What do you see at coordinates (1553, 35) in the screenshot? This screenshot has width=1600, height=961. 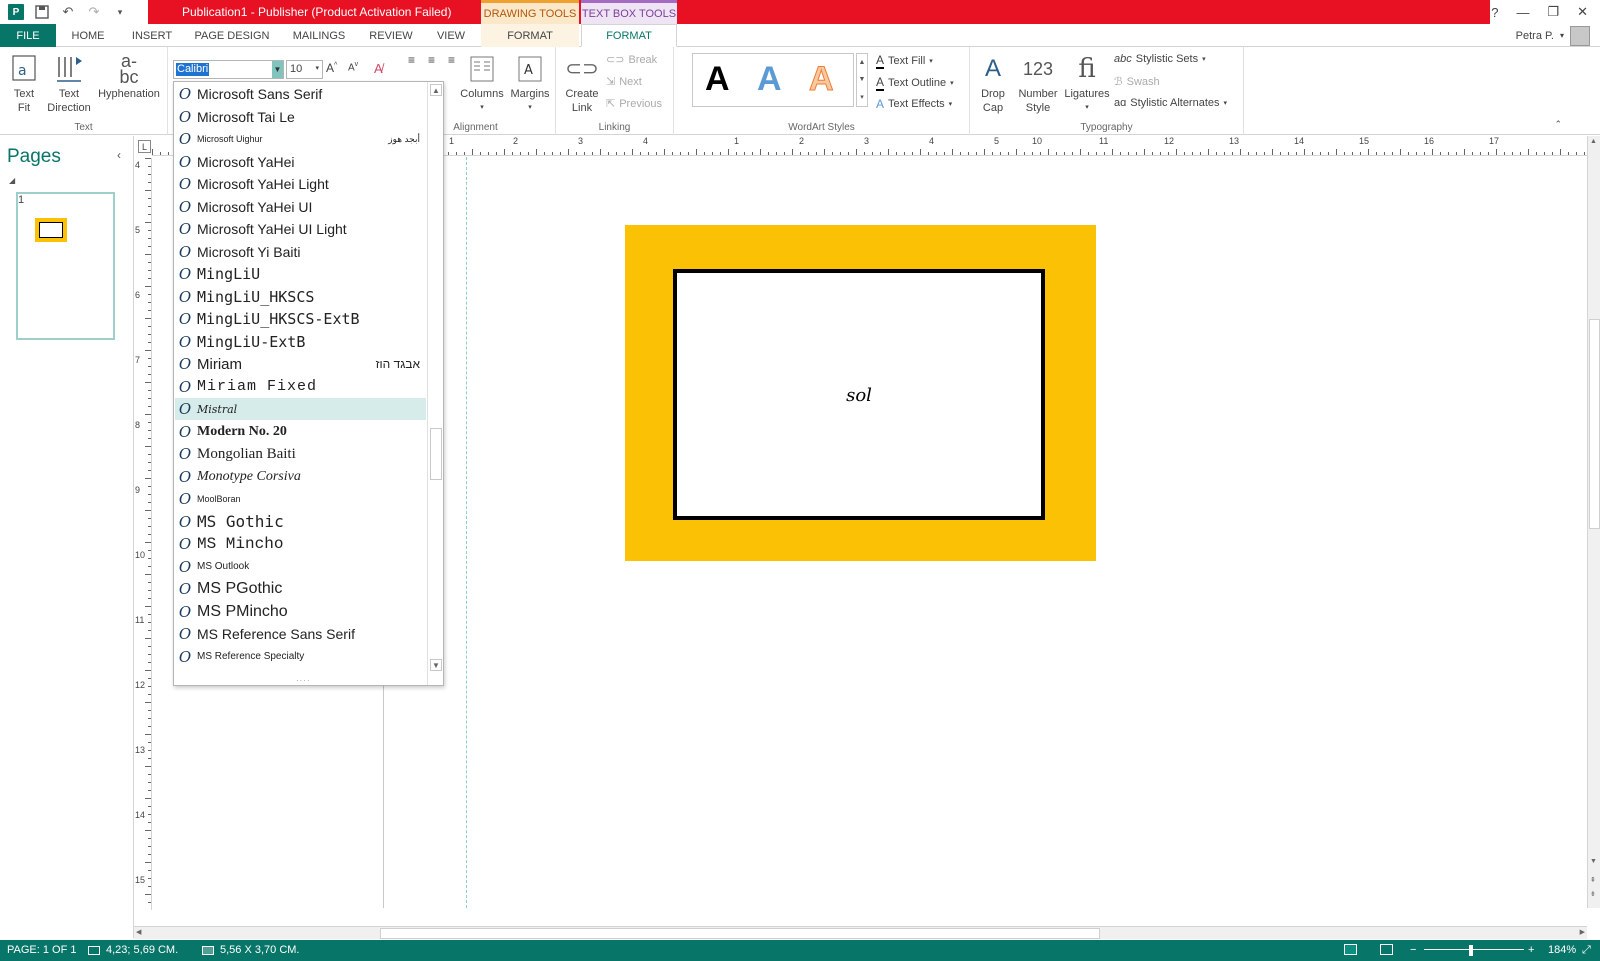 I see `user-account: Petra P. ▾` at bounding box center [1553, 35].